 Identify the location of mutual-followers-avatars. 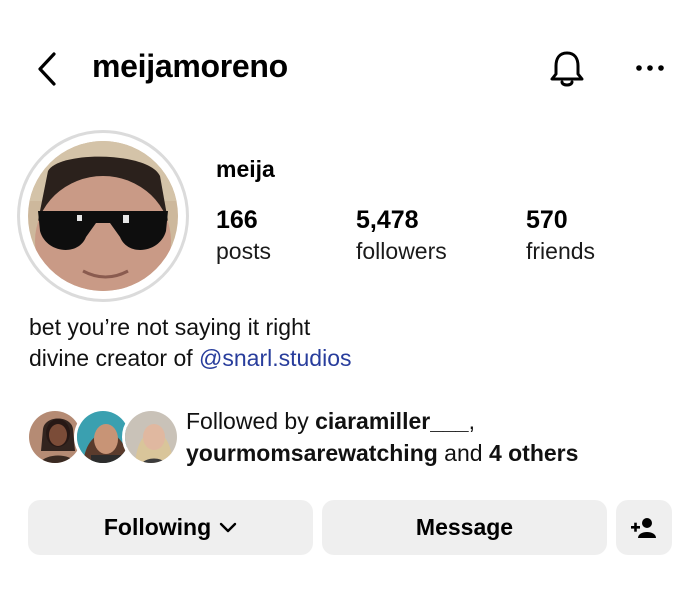
(103, 437).